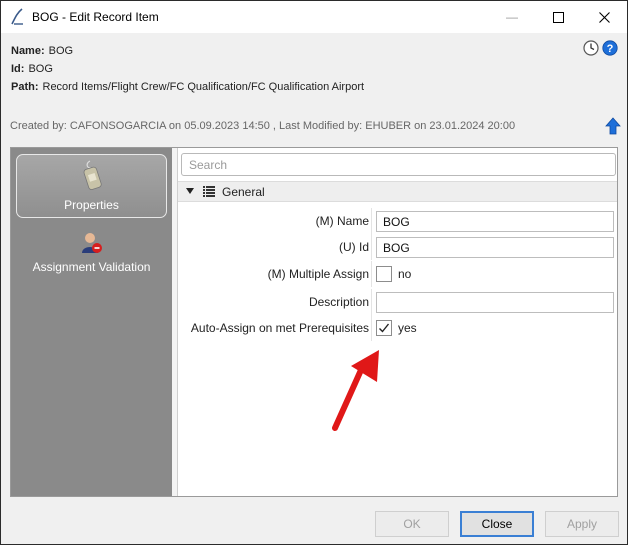  What do you see at coordinates (495, 302) in the screenshot?
I see `description-field` at bounding box center [495, 302].